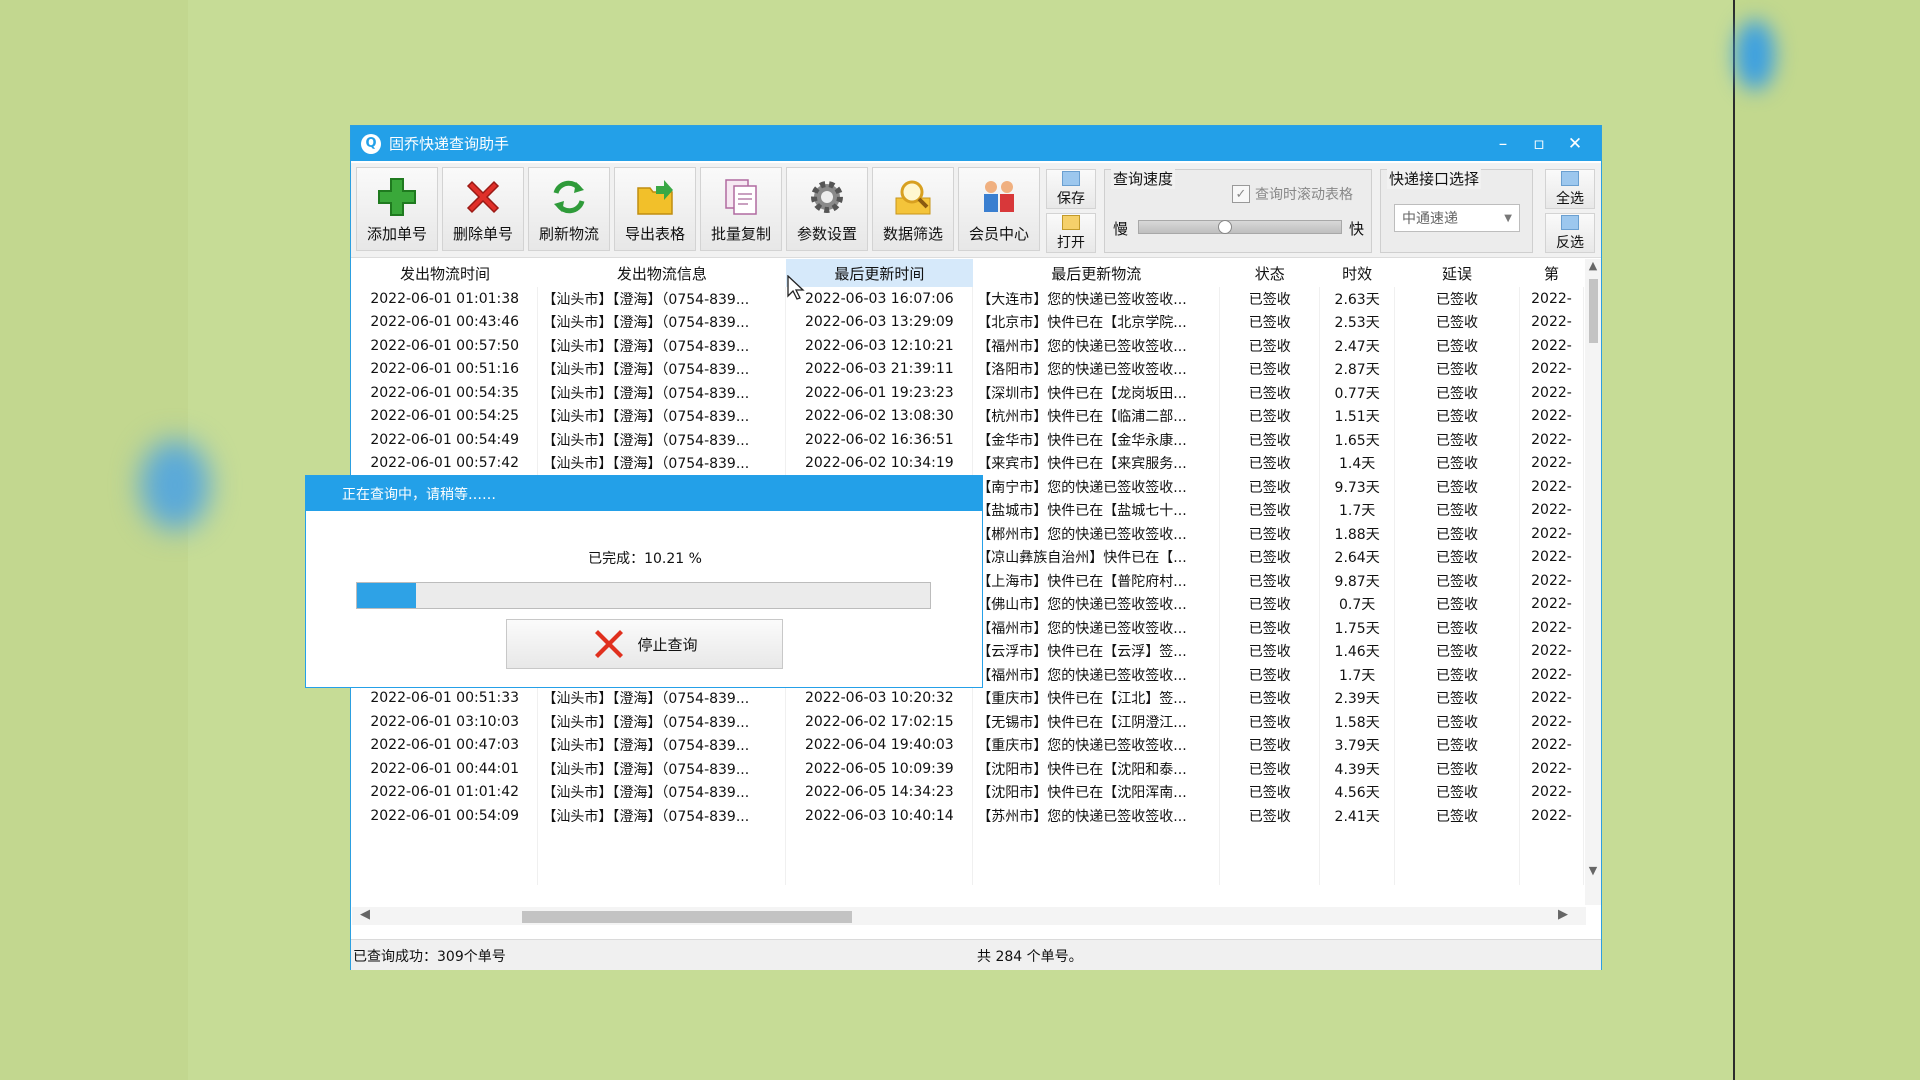 The height and width of the screenshot is (1080, 1920). Describe the element at coordinates (644, 644) in the screenshot. I see `stop-query-button: 停止查询` at that location.